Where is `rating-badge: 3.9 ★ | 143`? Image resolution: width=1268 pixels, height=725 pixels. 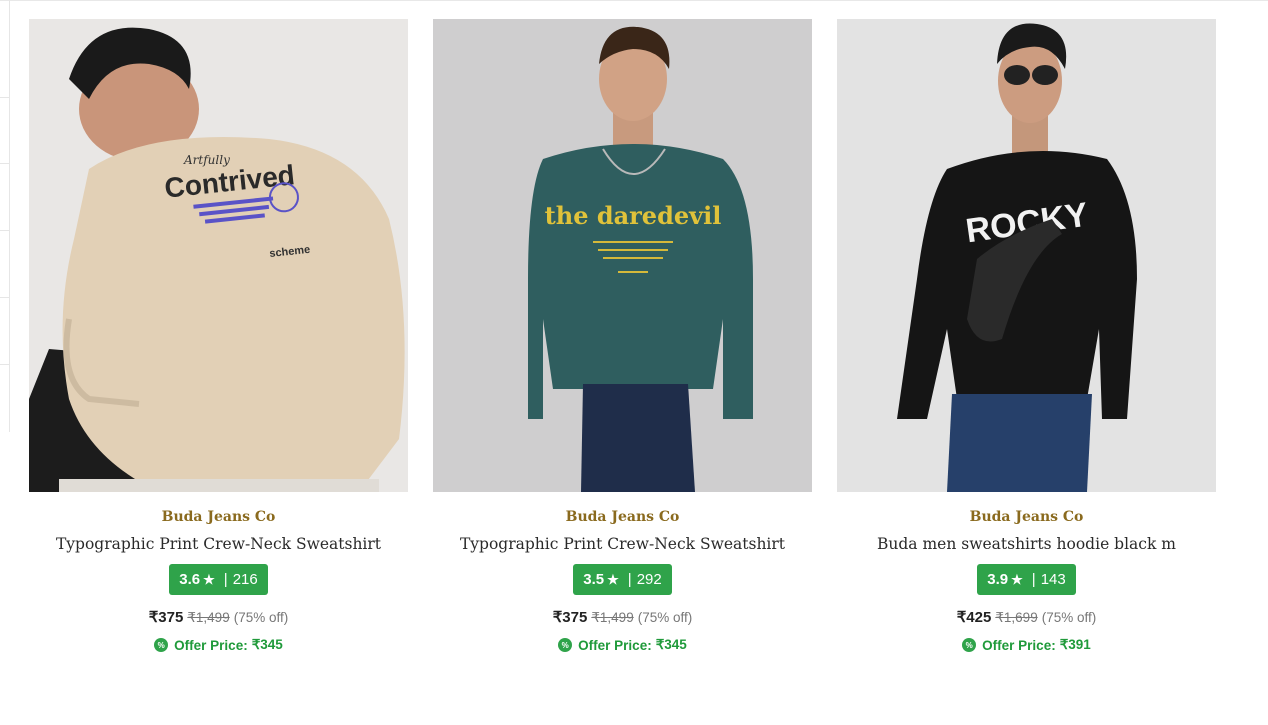
rating-badge: 3.9 ★ | 143 is located at coordinates (1026, 579).